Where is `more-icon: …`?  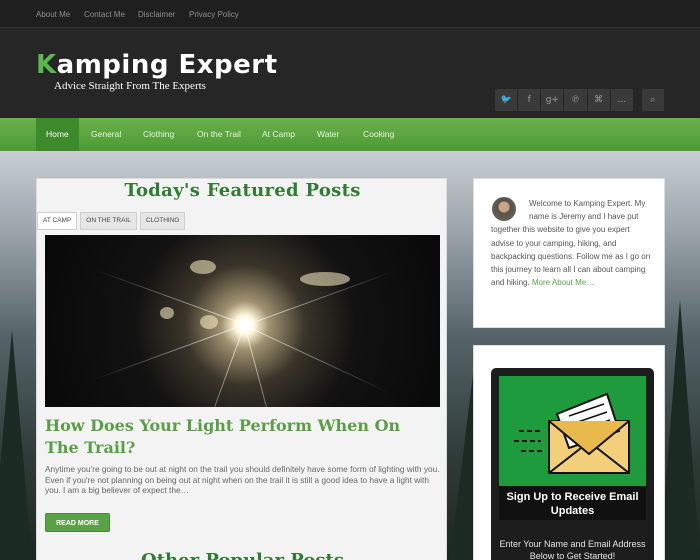
more-icon: … is located at coordinates (621, 100).